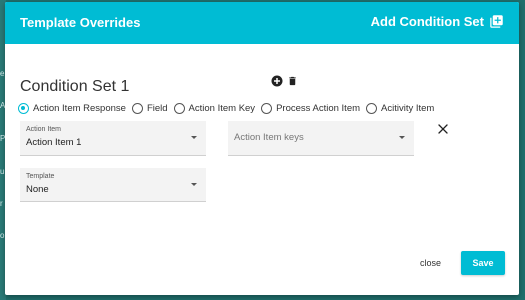  Describe the element at coordinates (430, 263) in the screenshot. I see `close-button: close` at that location.